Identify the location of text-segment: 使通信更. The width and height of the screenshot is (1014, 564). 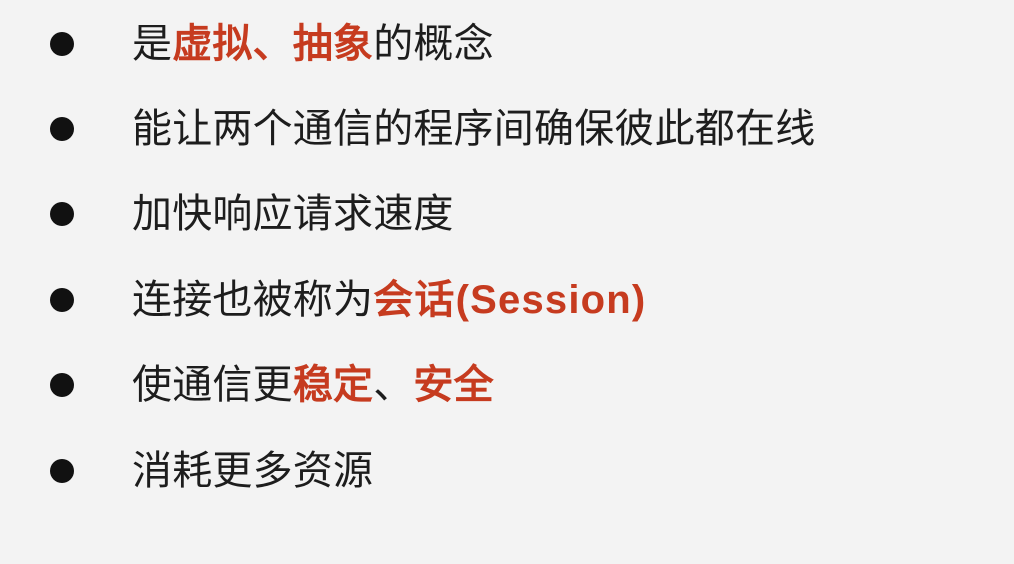
(212, 385).